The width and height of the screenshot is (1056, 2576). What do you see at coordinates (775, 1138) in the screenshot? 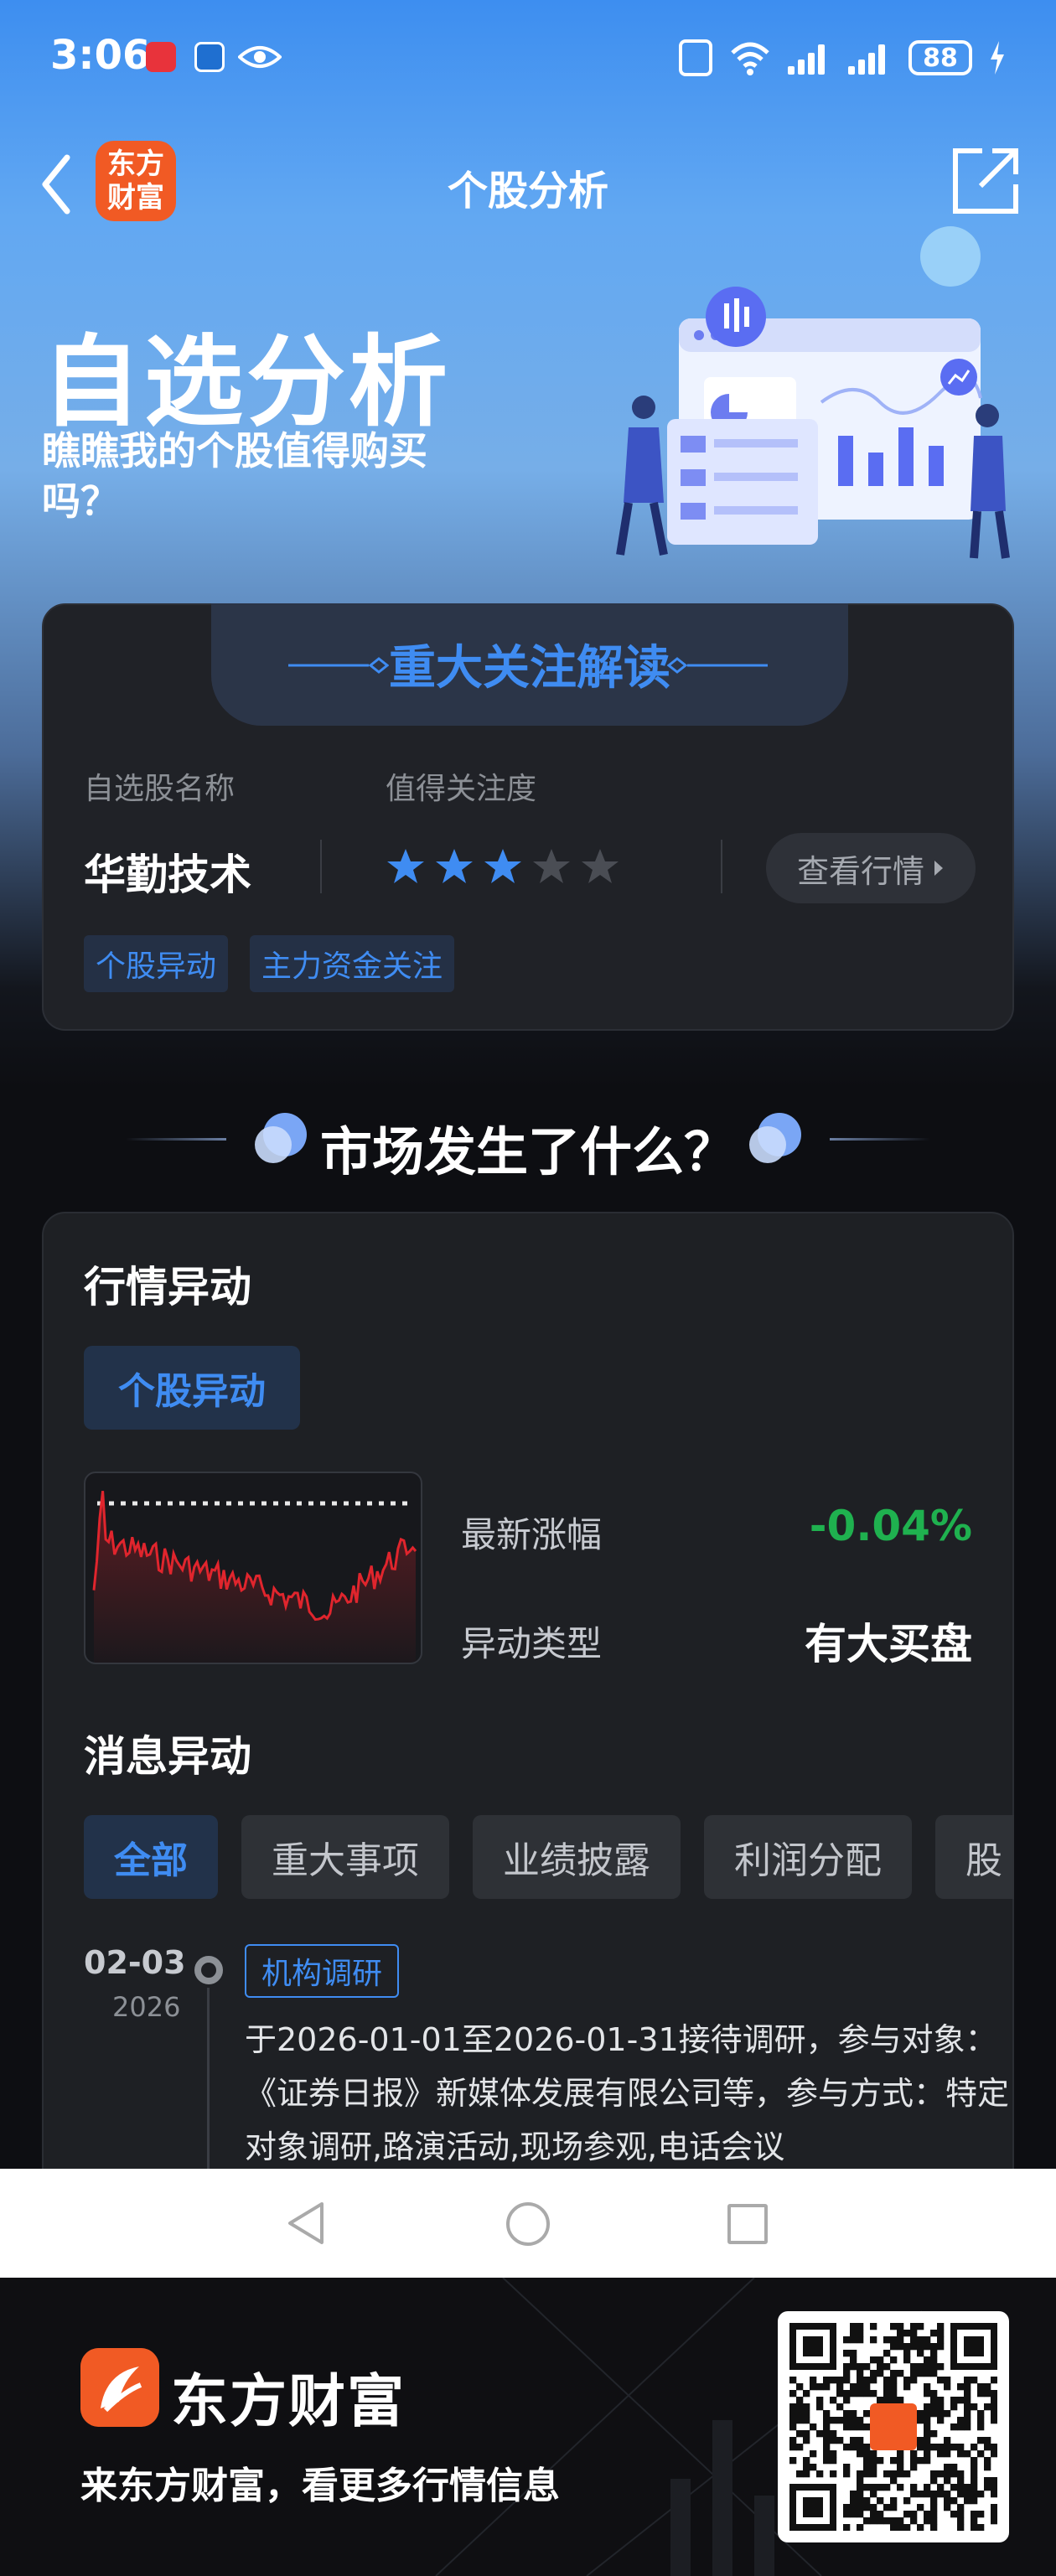
I see `bubble-icon` at bounding box center [775, 1138].